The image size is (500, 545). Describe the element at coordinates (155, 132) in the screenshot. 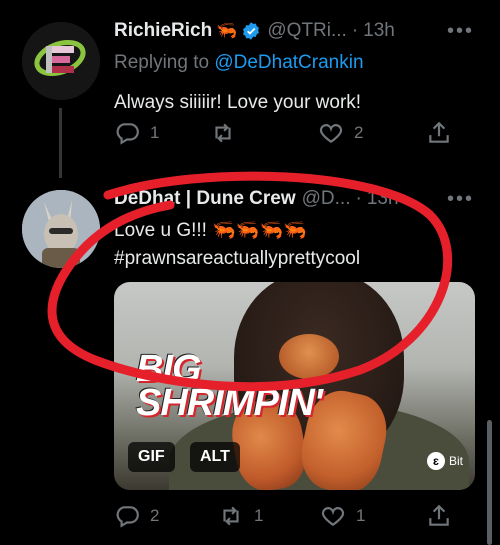

I see `reply-count: 1` at that location.